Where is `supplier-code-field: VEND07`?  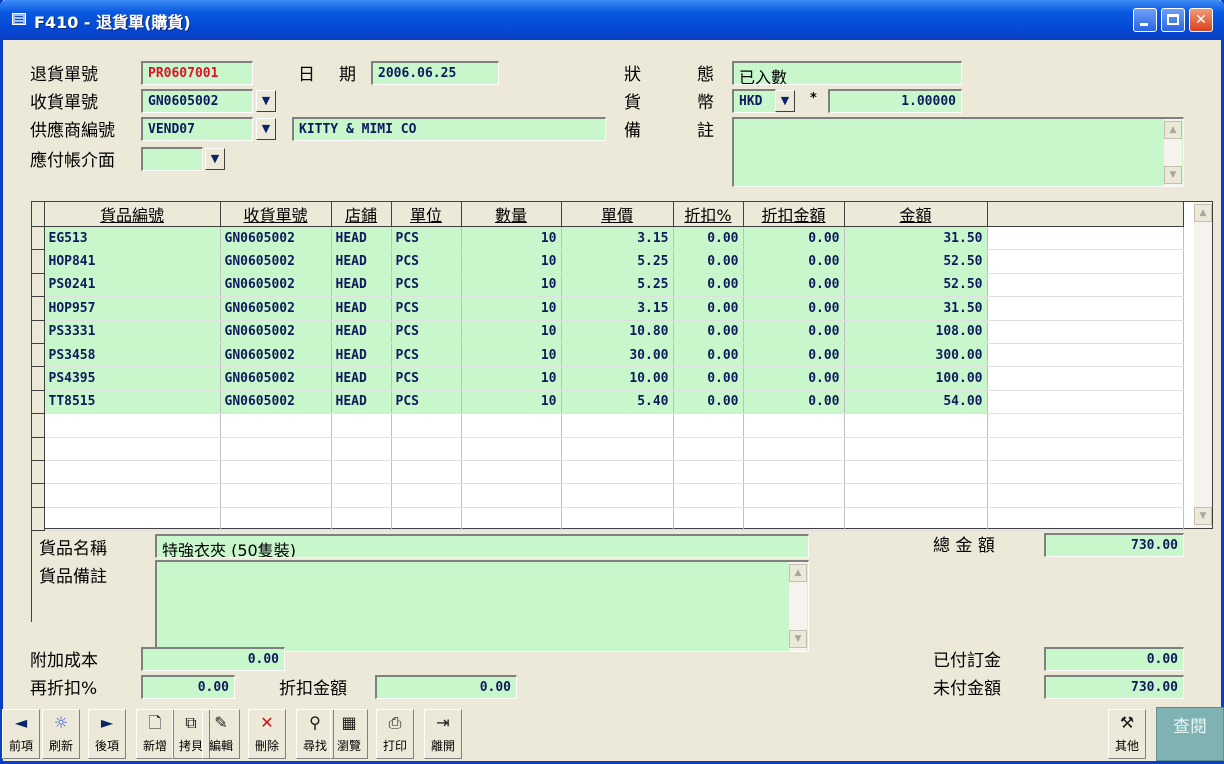 supplier-code-field: VEND07 is located at coordinates (197, 129).